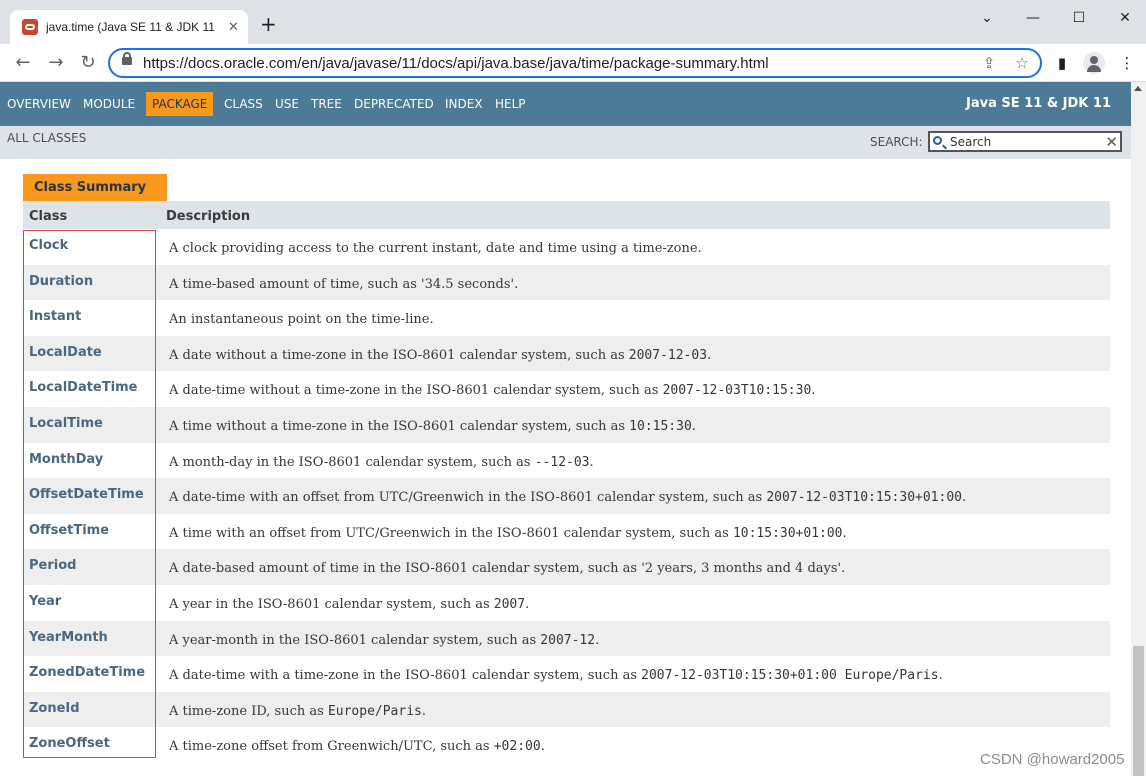  I want to click on all-classes-link: ALL CLASSES, so click(46, 138).